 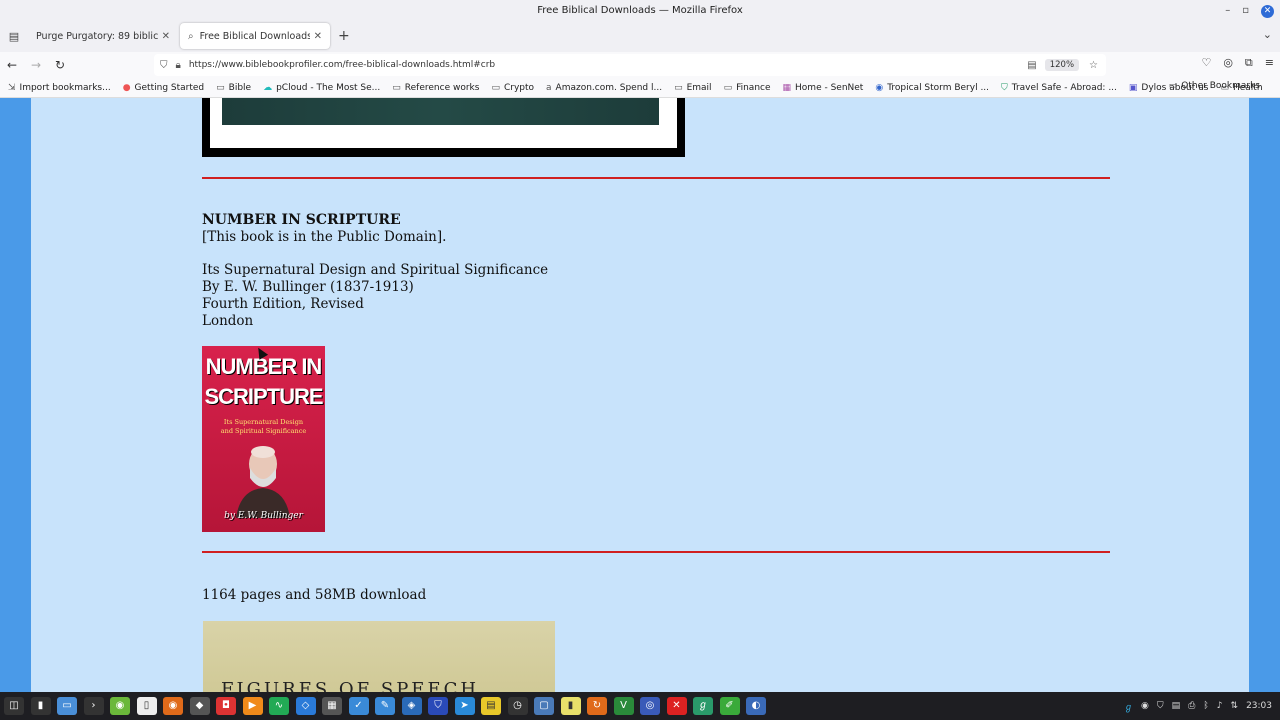 I want to click on app-icon: ▢, so click(x=544, y=706).